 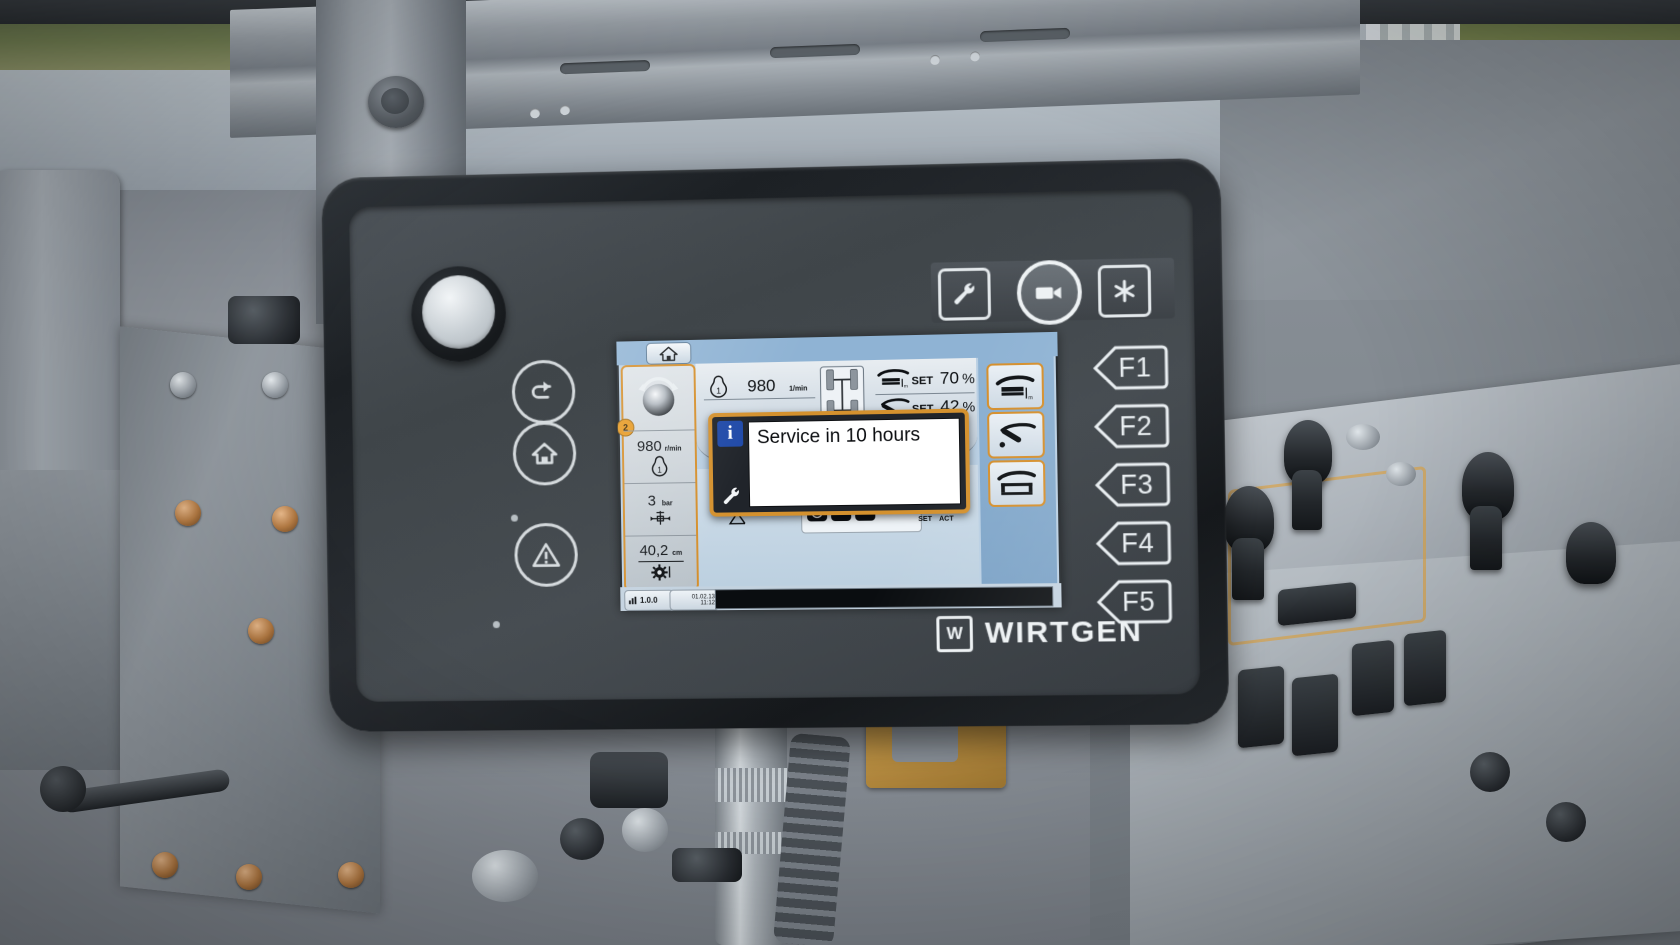 I want to click on asterisk-glyph, so click(x=1124, y=291).